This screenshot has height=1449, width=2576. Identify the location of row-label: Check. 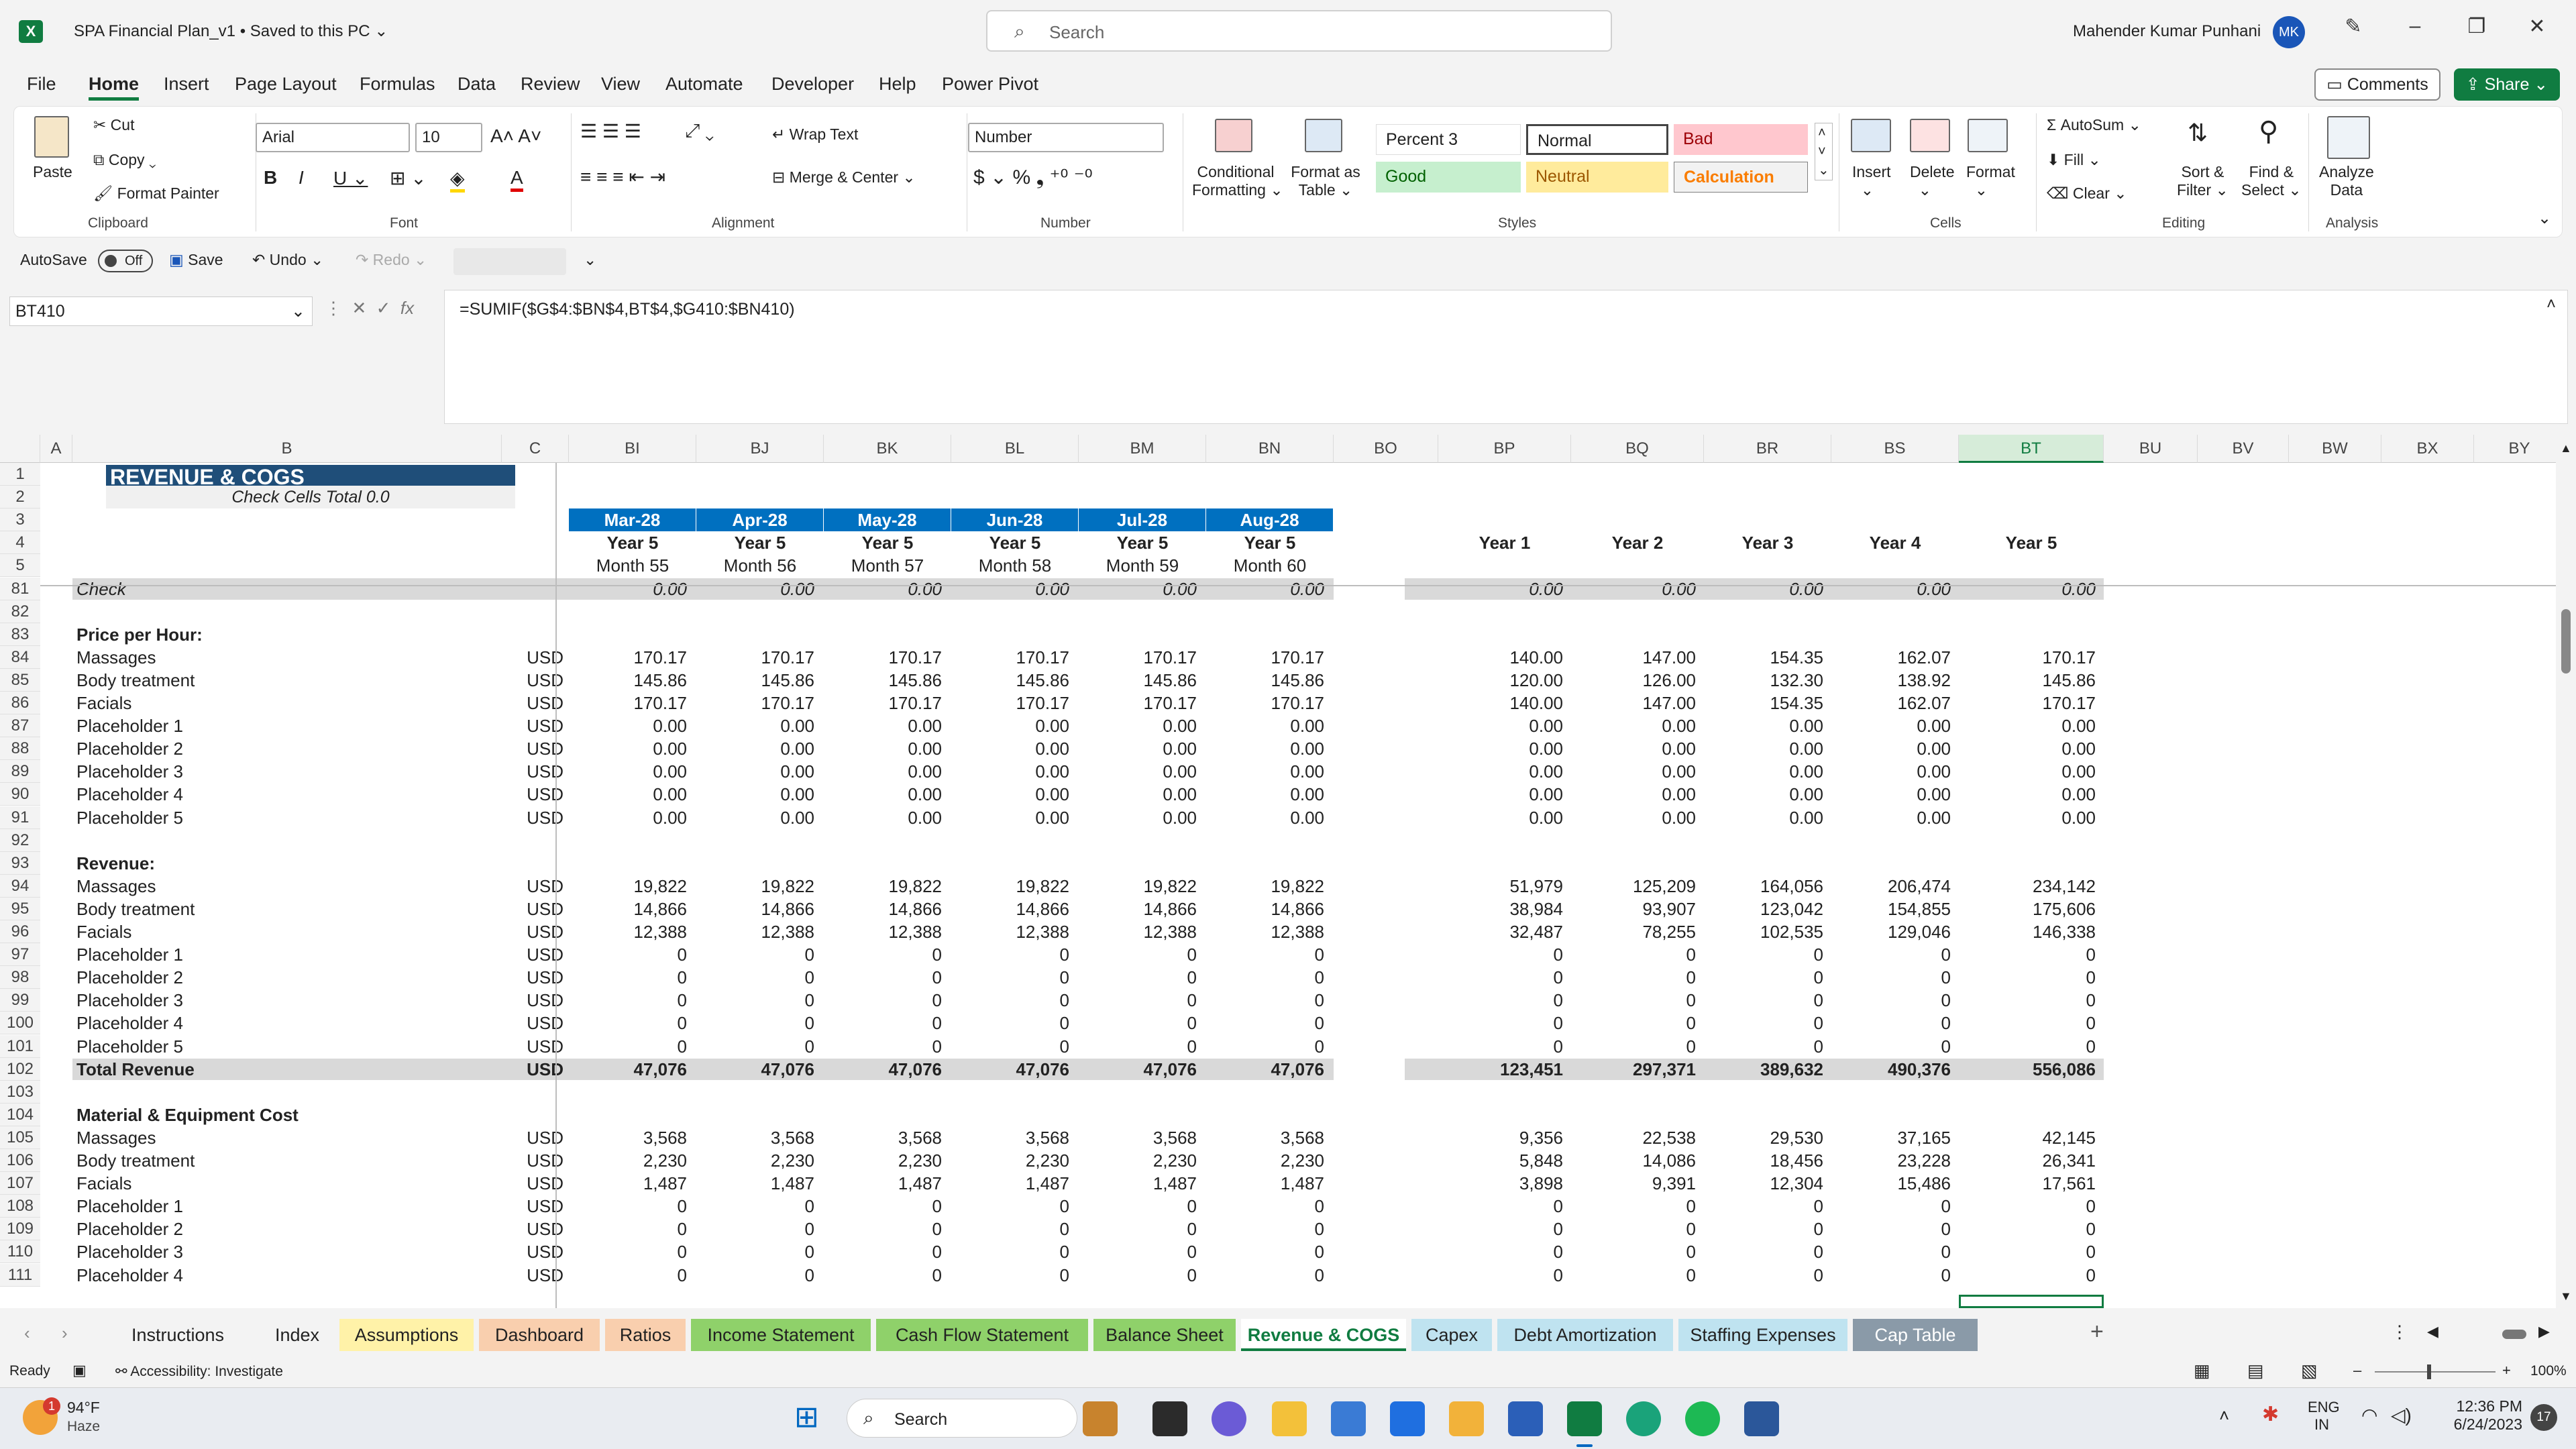
(287, 589).